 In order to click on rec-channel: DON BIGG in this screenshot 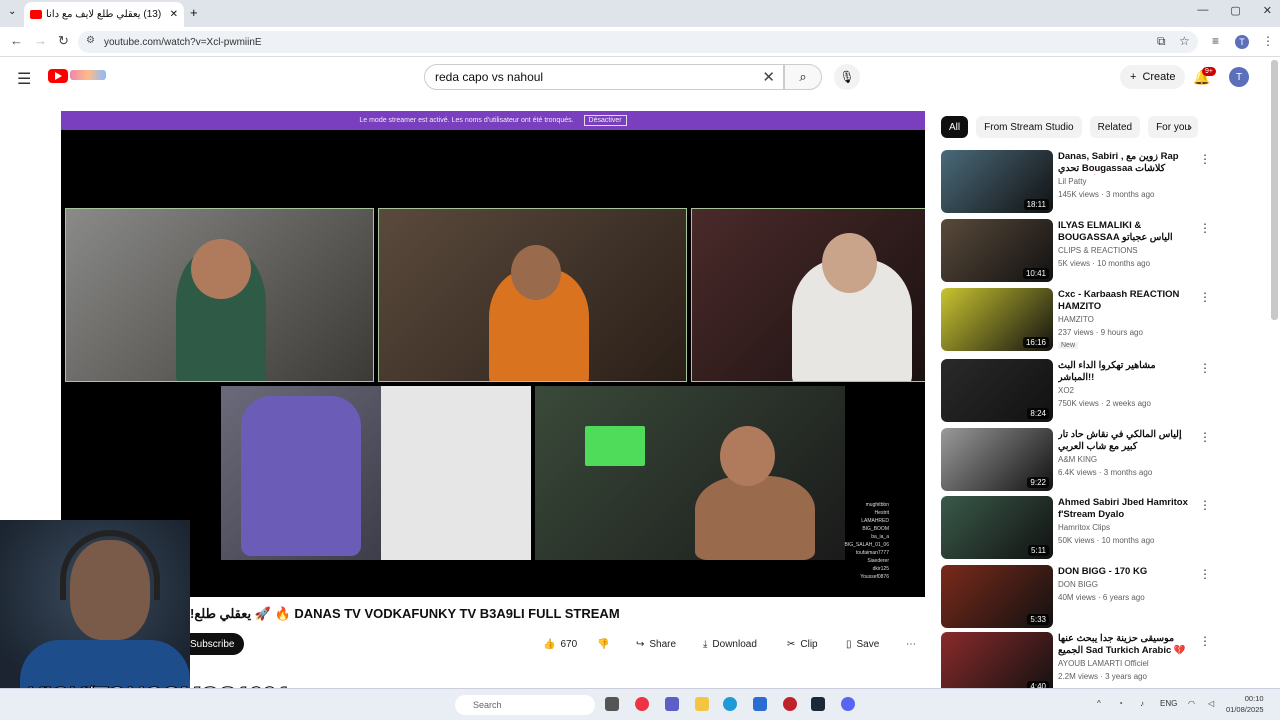, I will do `click(1078, 584)`.